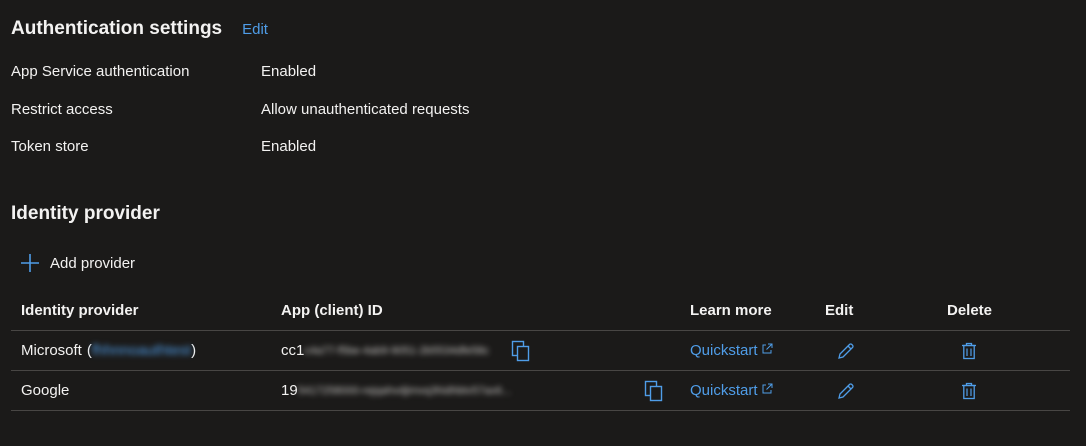  I want to click on setting-label: Token store, so click(50, 146).